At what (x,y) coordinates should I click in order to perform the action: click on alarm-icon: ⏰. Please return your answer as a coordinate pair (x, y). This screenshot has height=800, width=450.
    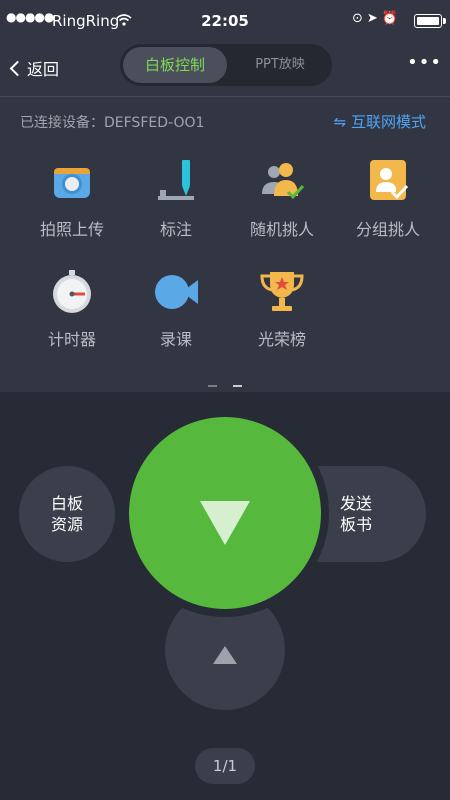
    Looking at the image, I should click on (391, 18).